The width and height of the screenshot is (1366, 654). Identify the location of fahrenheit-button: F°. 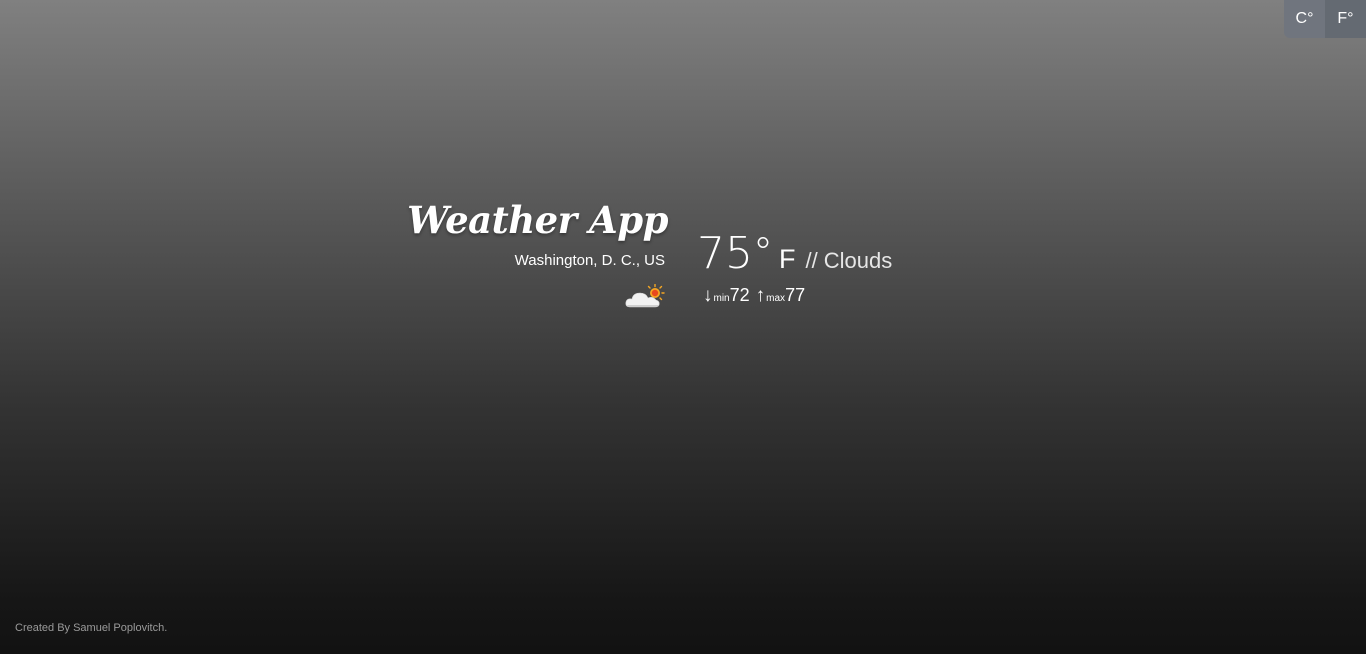
(1345, 19).